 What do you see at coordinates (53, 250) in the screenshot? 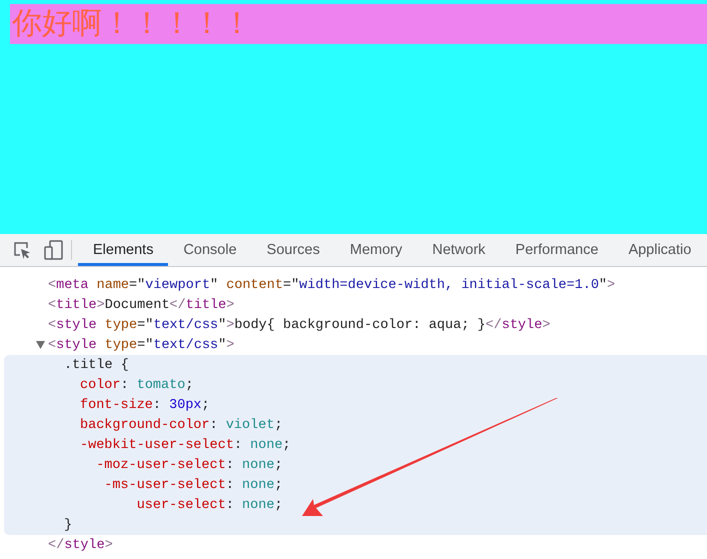
I see `device-toolbar-icon` at bounding box center [53, 250].